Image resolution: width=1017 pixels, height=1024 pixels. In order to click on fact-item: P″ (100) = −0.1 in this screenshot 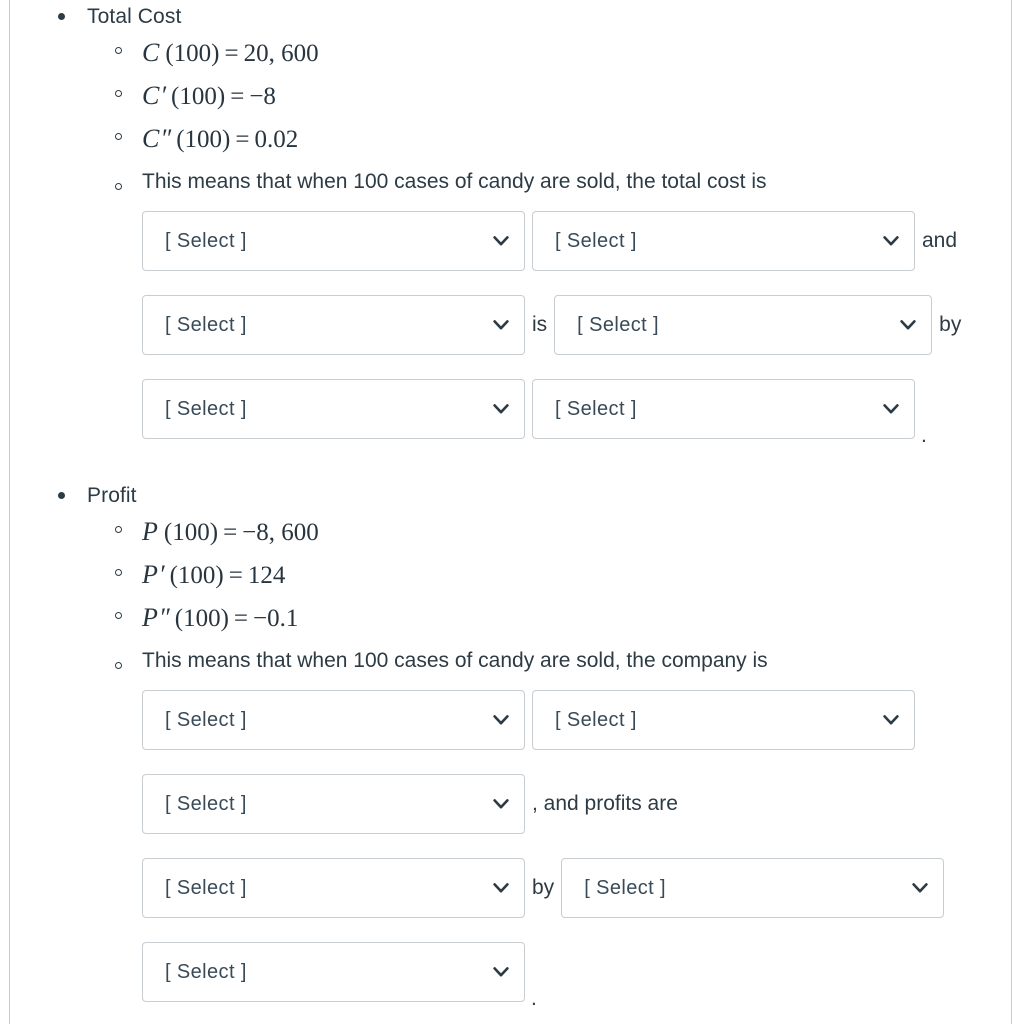, I will do `click(510, 618)`.